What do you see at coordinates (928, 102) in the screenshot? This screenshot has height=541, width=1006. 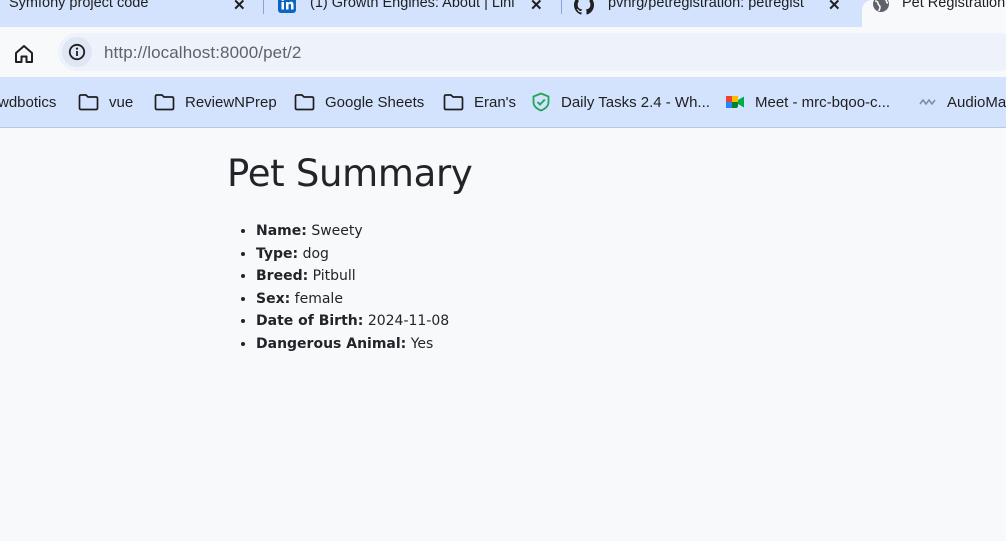 I see `waveform-icon` at bounding box center [928, 102].